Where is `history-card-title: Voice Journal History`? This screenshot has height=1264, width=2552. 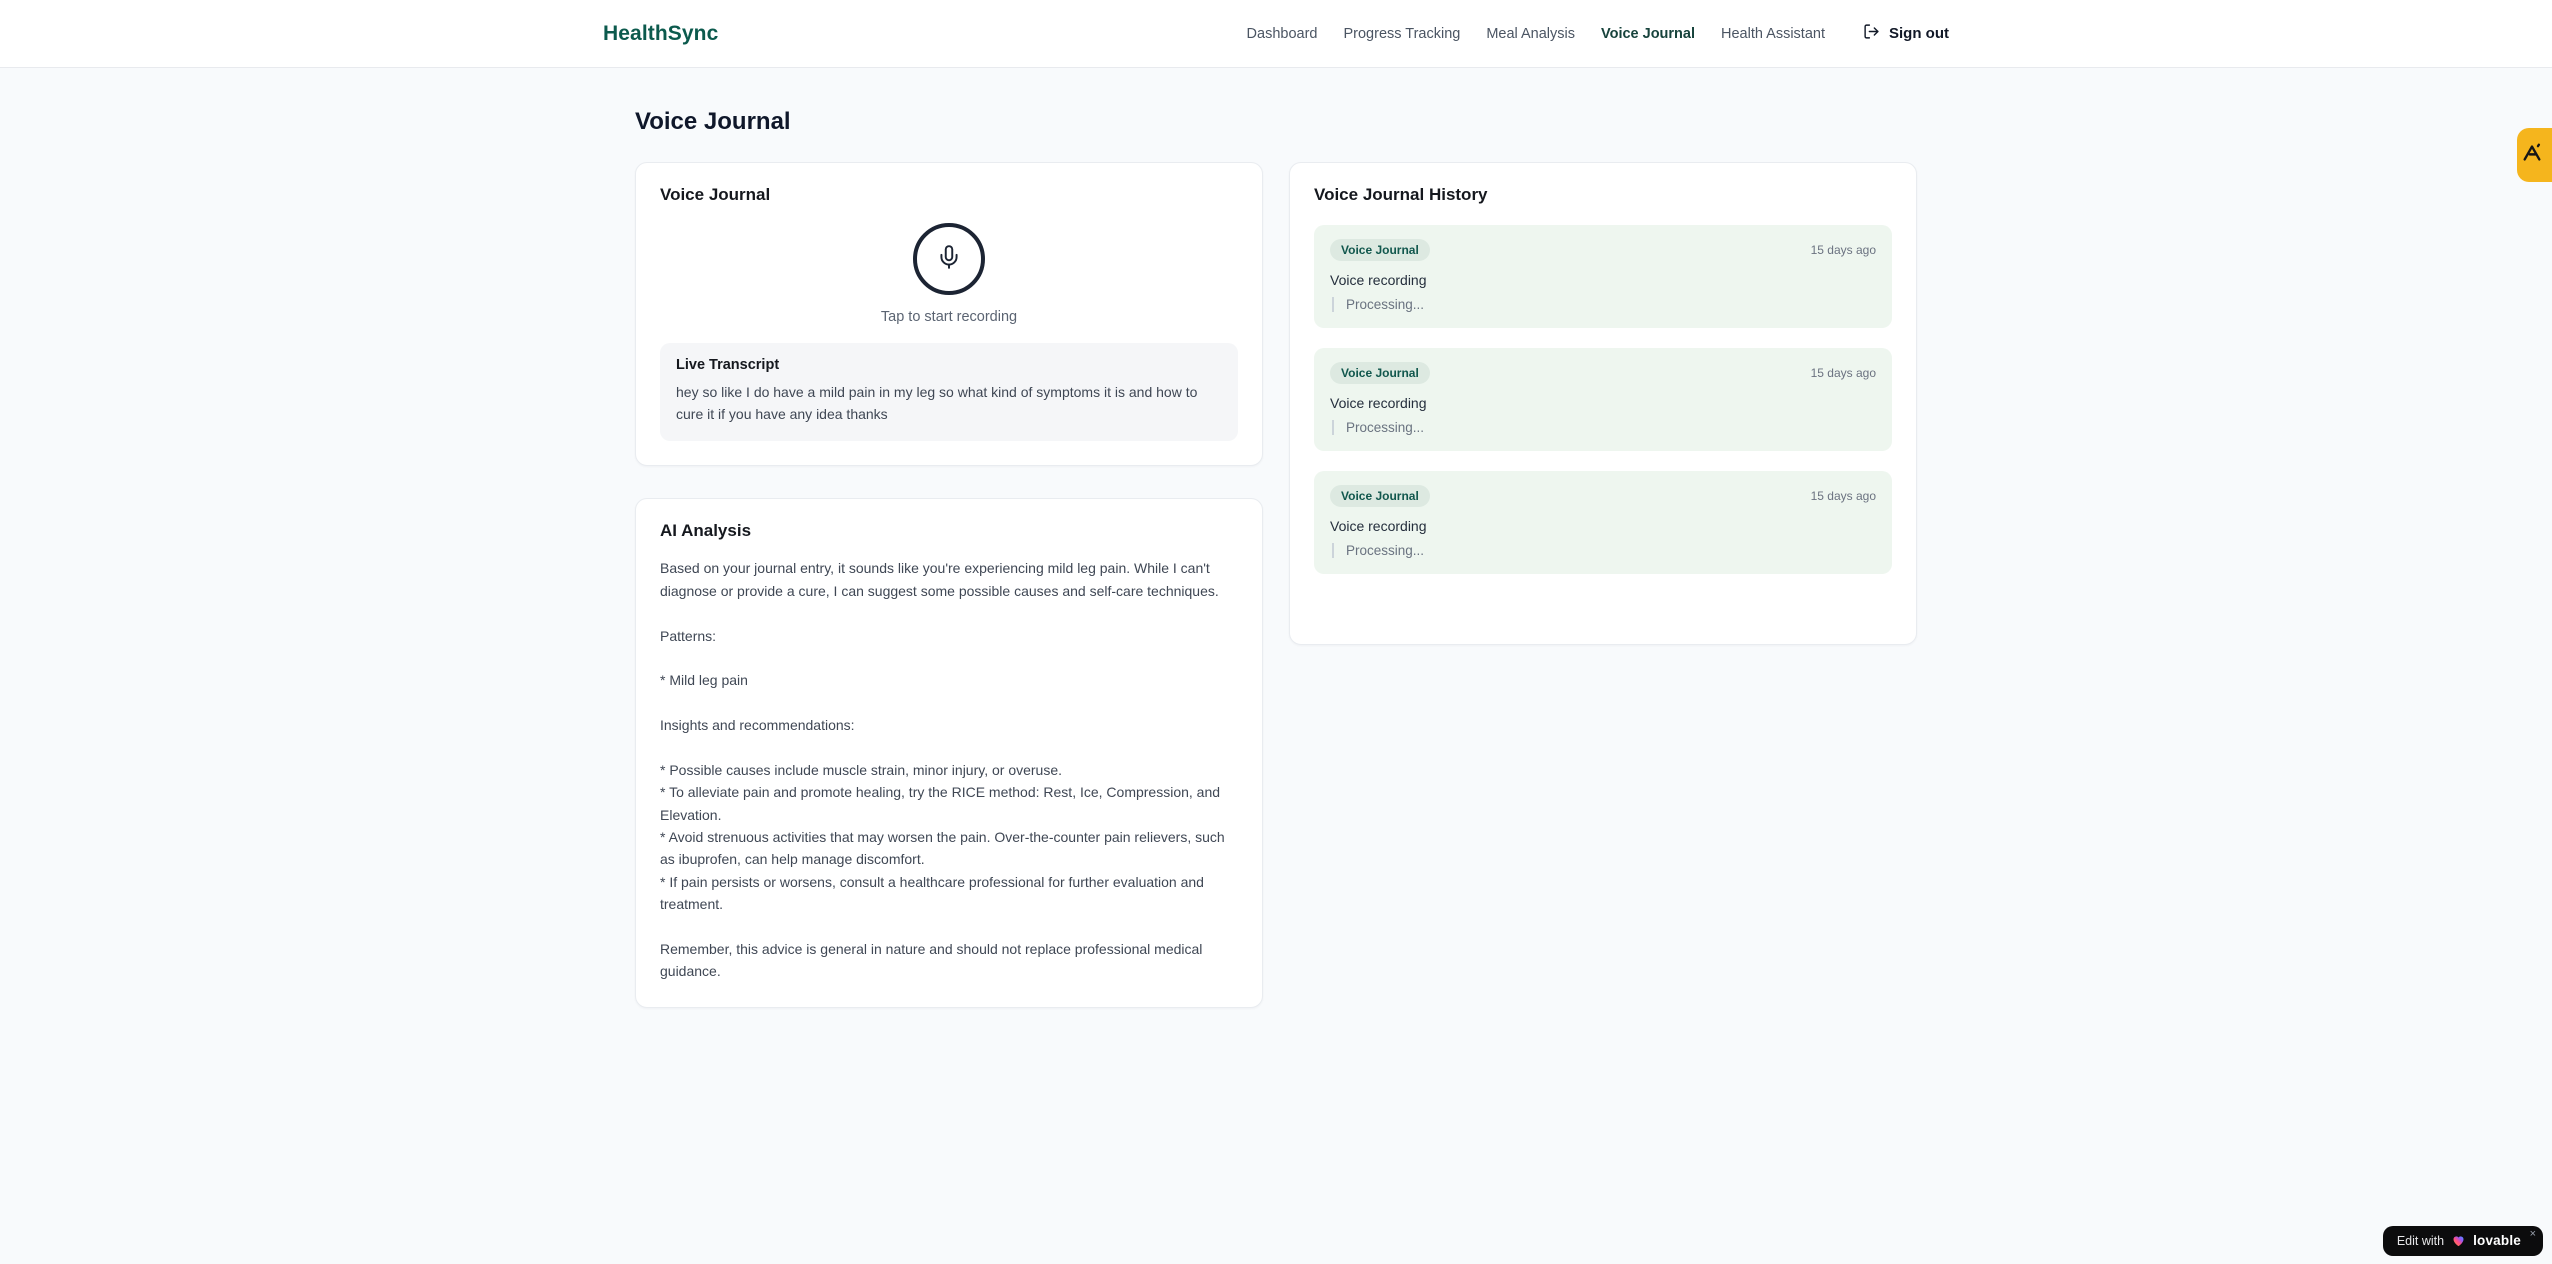
history-card-title: Voice Journal History is located at coordinates (1401, 194).